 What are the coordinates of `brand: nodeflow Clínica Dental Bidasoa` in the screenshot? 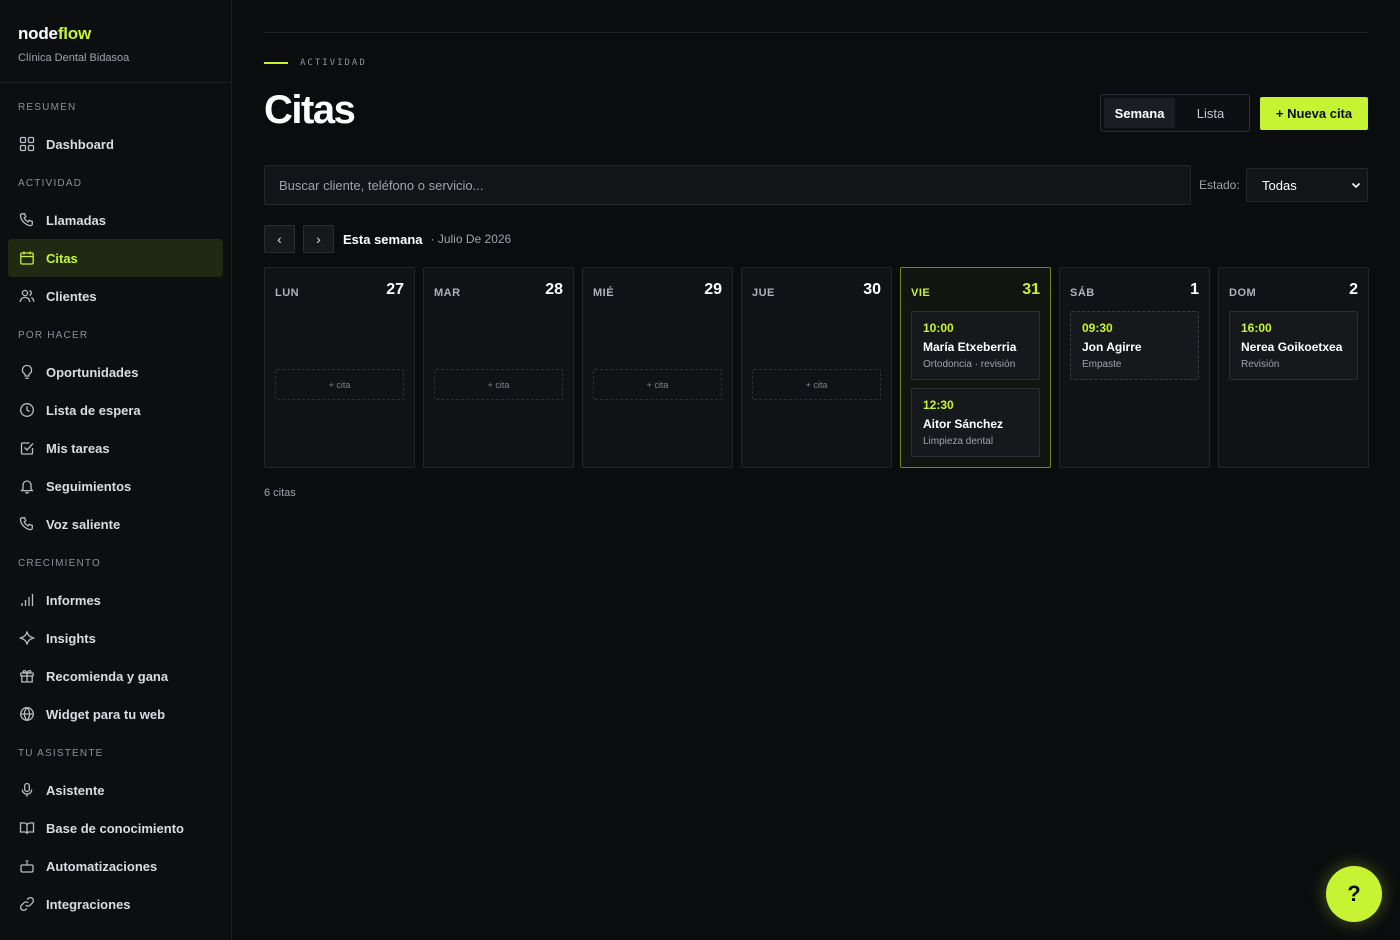 It's located at (115, 41).